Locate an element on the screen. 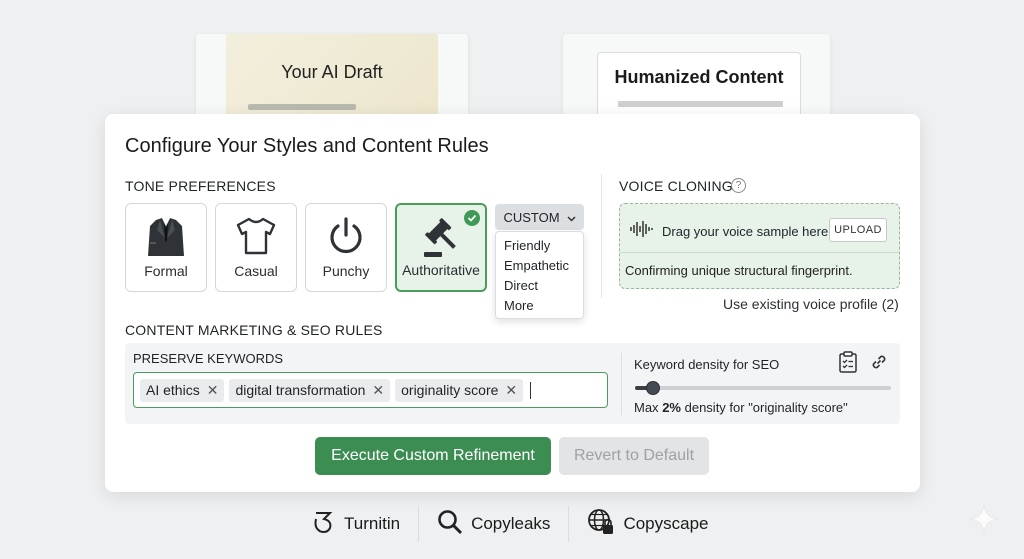  voice-cloning-label: VOICE CLONING is located at coordinates (676, 186).